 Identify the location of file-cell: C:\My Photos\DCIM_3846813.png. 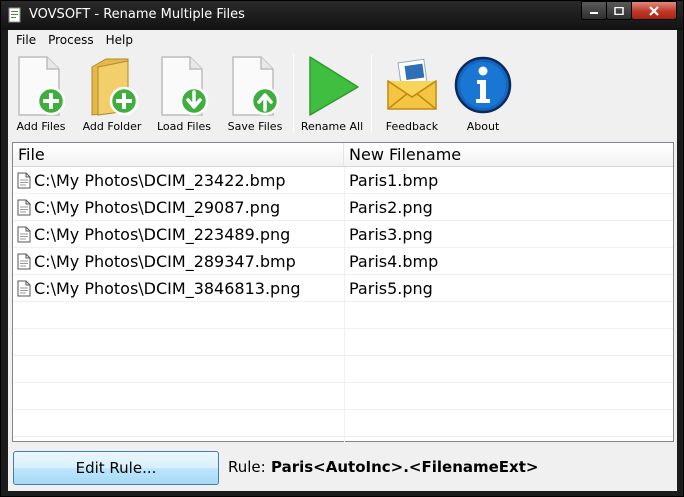
(180, 288).